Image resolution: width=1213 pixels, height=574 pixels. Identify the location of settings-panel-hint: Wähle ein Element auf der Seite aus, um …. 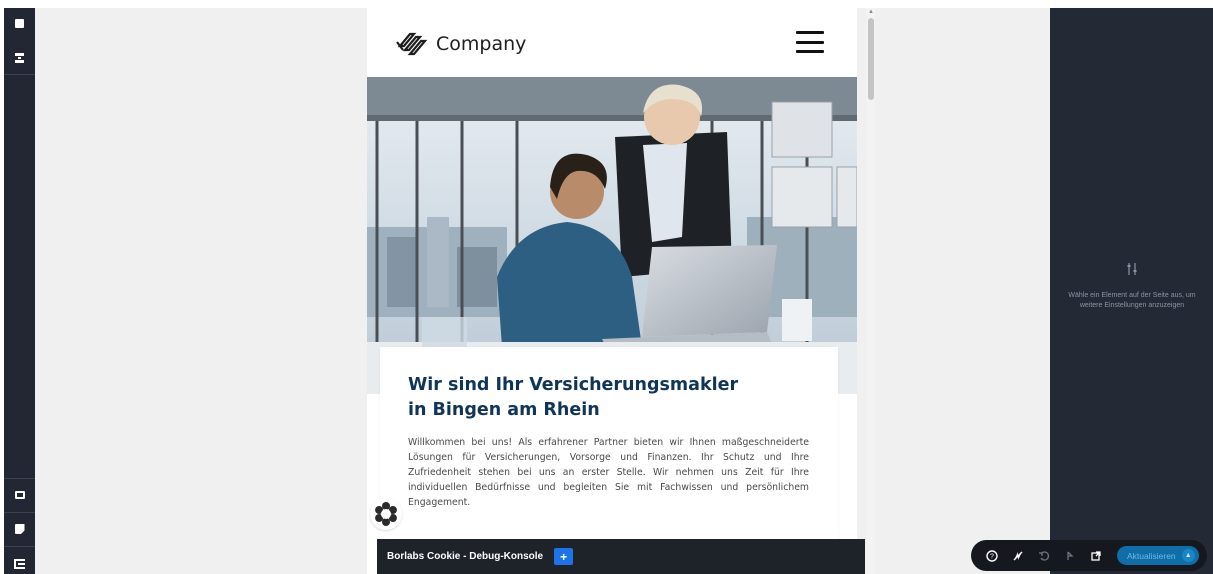
(1132, 300).